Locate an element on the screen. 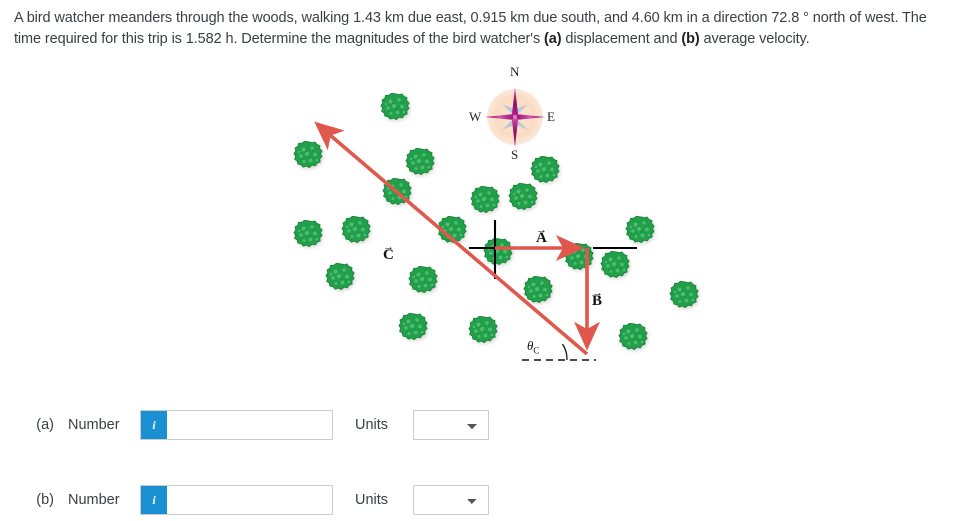 The height and width of the screenshot is (521, 955). problem-text: average velocity. is located at coordinates (754, 39).